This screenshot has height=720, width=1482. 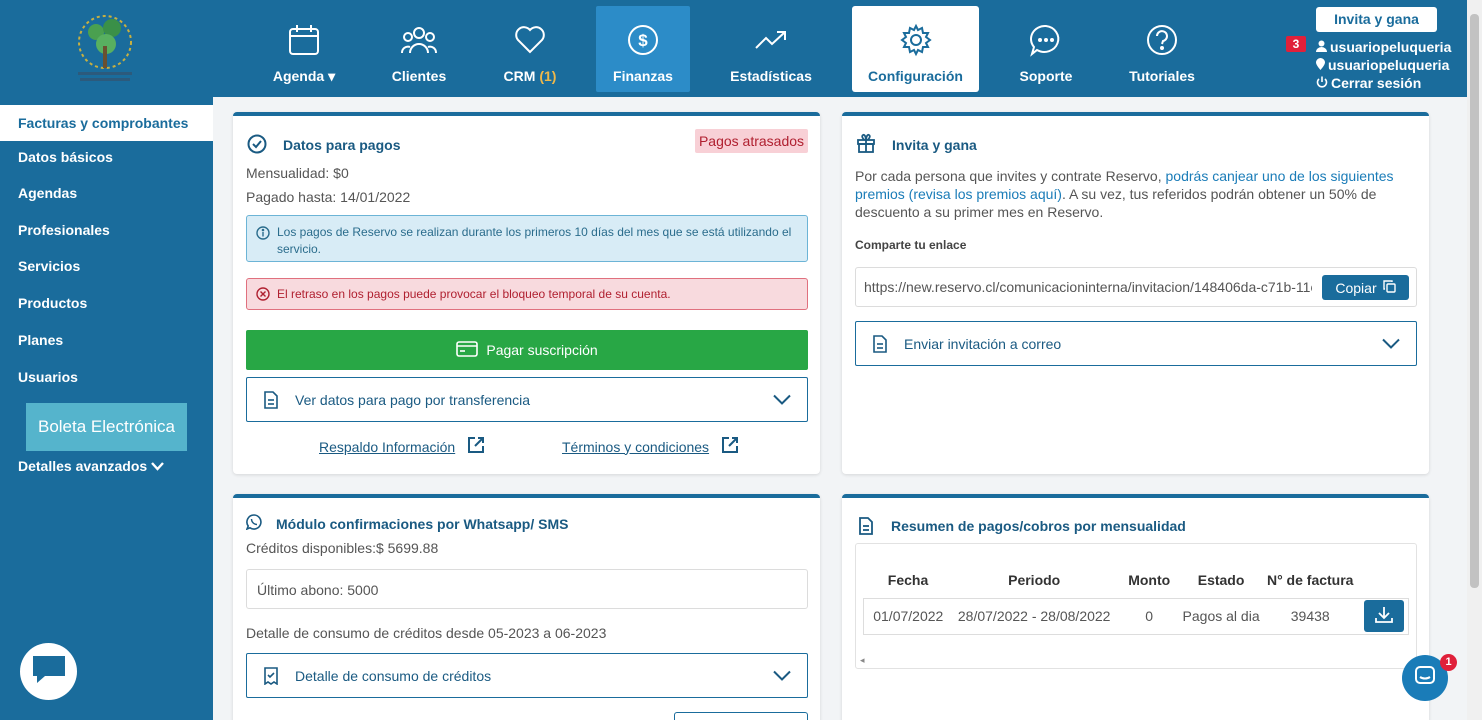 I want to click on nav-configuracion: Configuración, so click(x=915, y=49).